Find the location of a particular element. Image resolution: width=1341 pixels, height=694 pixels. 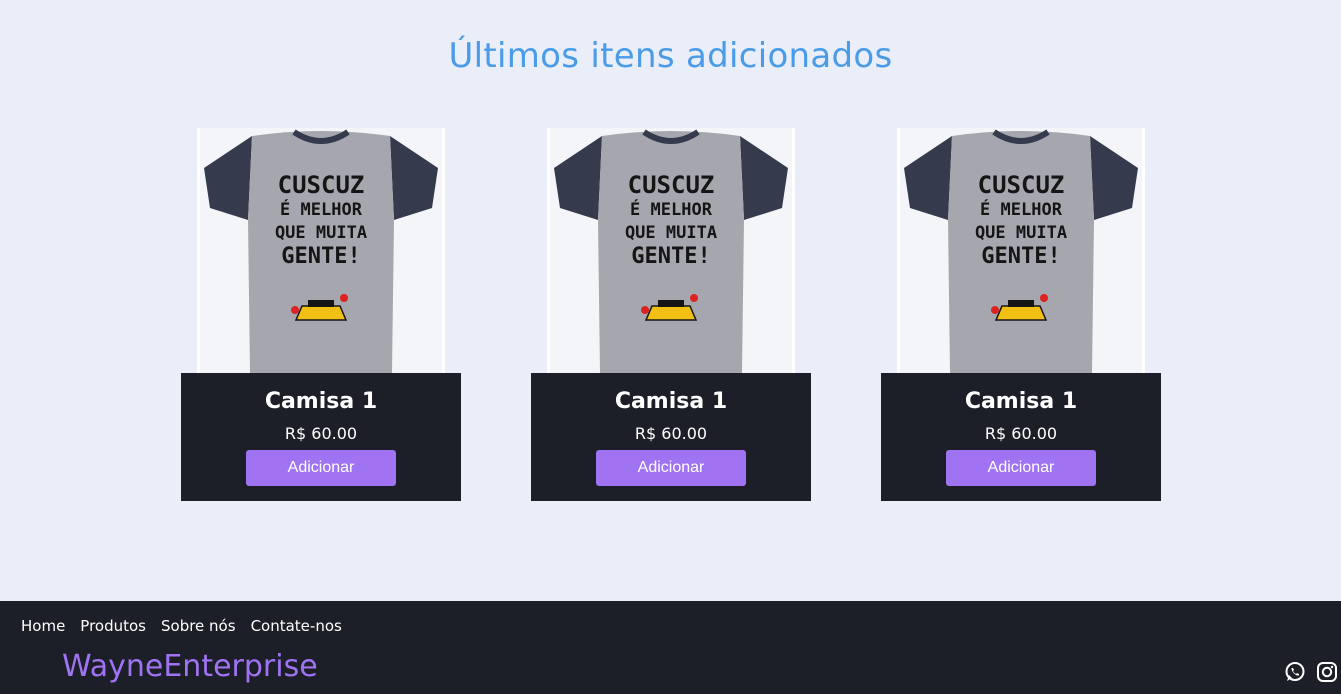

footer-link-home: Home is located at coordinates (43, 626).